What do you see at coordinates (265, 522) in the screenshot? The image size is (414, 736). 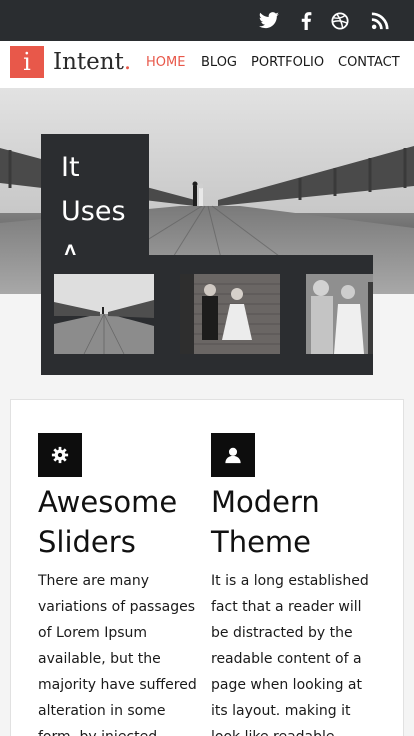 I see `feature-title-theme: Modern Theme` at bounding box center [265, 522].